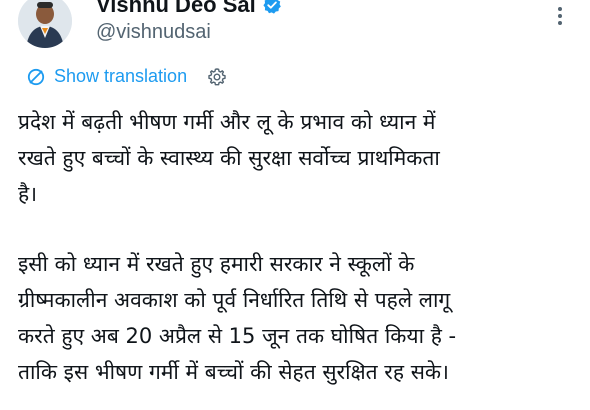  Describe the element at coordinates (36, 77) in the screenshot. I see `translate-icon` at that location.